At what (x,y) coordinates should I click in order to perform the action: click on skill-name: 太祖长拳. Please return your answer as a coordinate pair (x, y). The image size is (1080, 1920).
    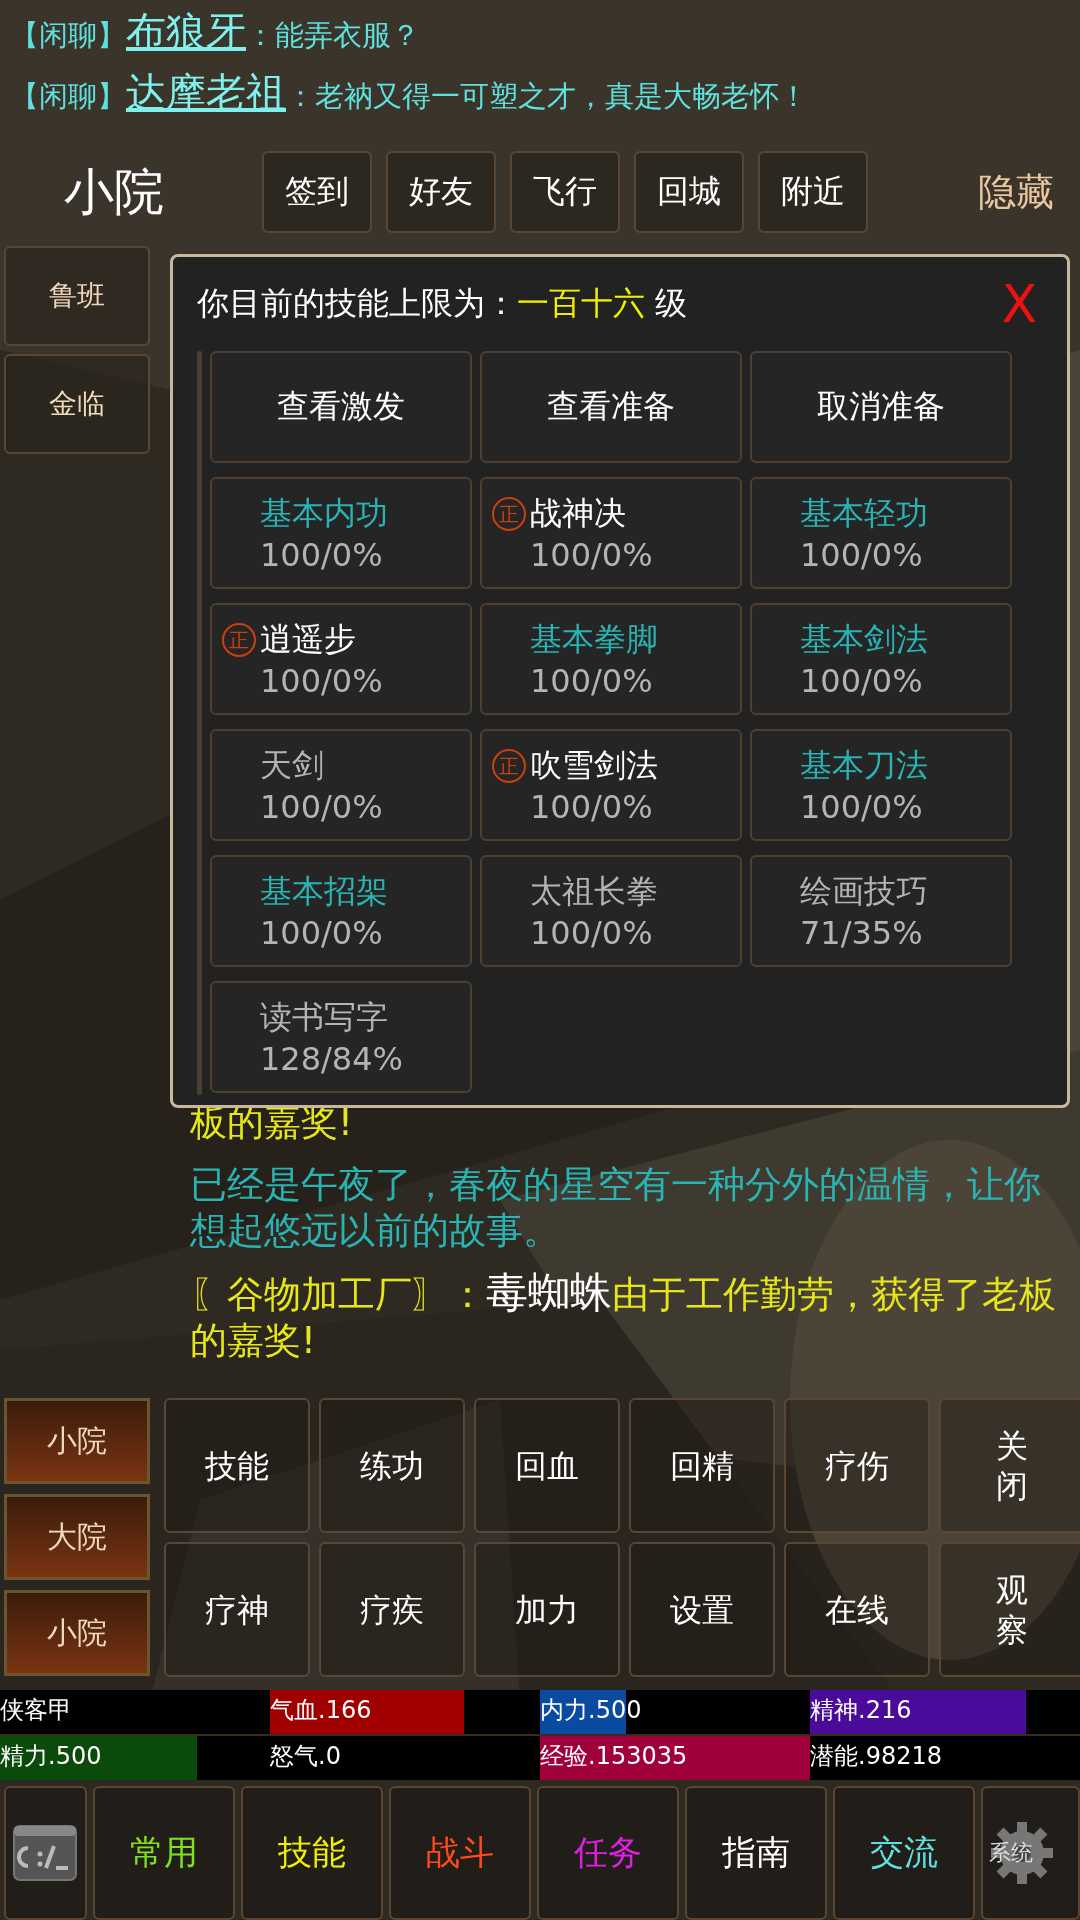
    Looking at the image, I should click on (594, 891).